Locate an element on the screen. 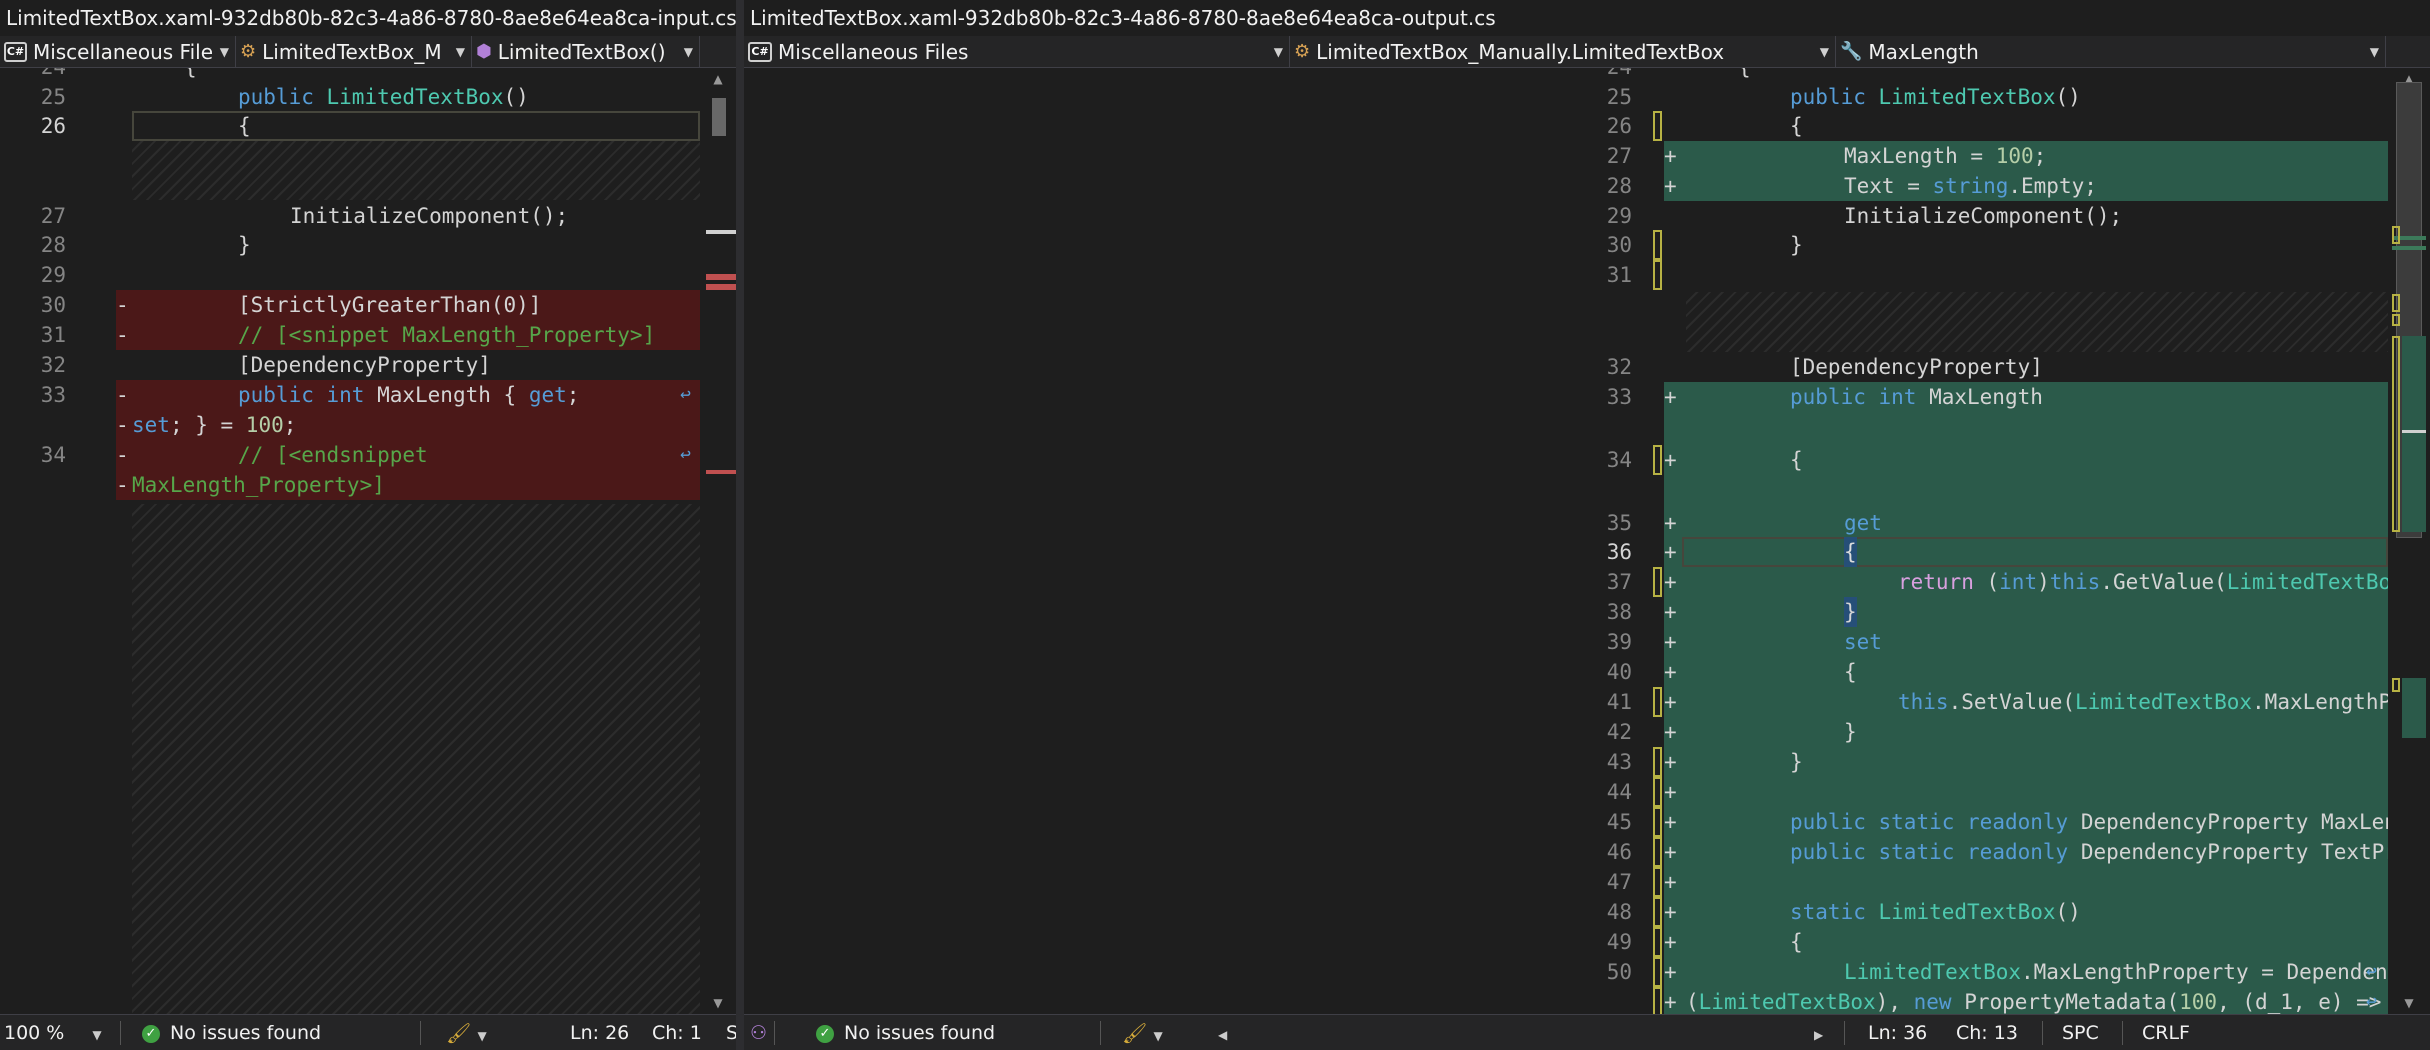 The width and height of the screenshot is (2430, 1050). left-class-dropdown: ⚙ LimitedTextBox_M ▼ is located at coordinates (354, 52).